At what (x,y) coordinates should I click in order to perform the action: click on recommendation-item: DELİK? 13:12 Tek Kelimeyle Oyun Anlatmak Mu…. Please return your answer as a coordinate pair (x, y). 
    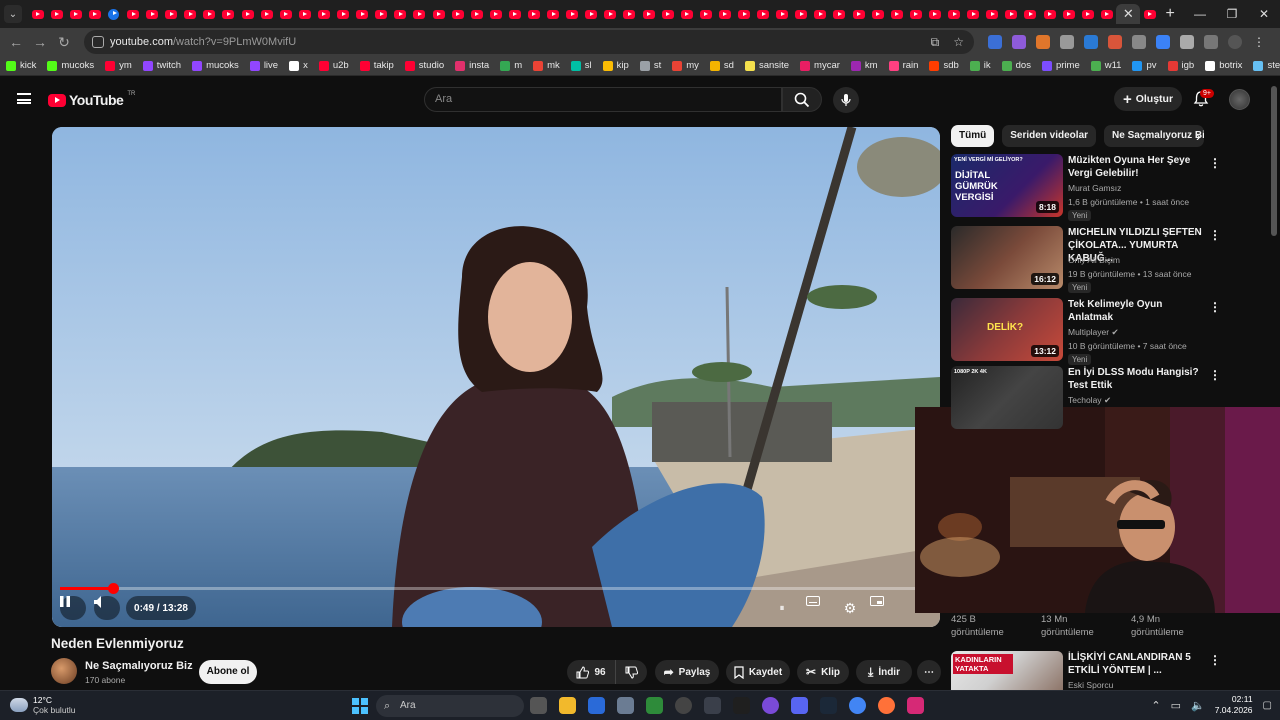
    Looking at the image, I should click on (1111, 331).